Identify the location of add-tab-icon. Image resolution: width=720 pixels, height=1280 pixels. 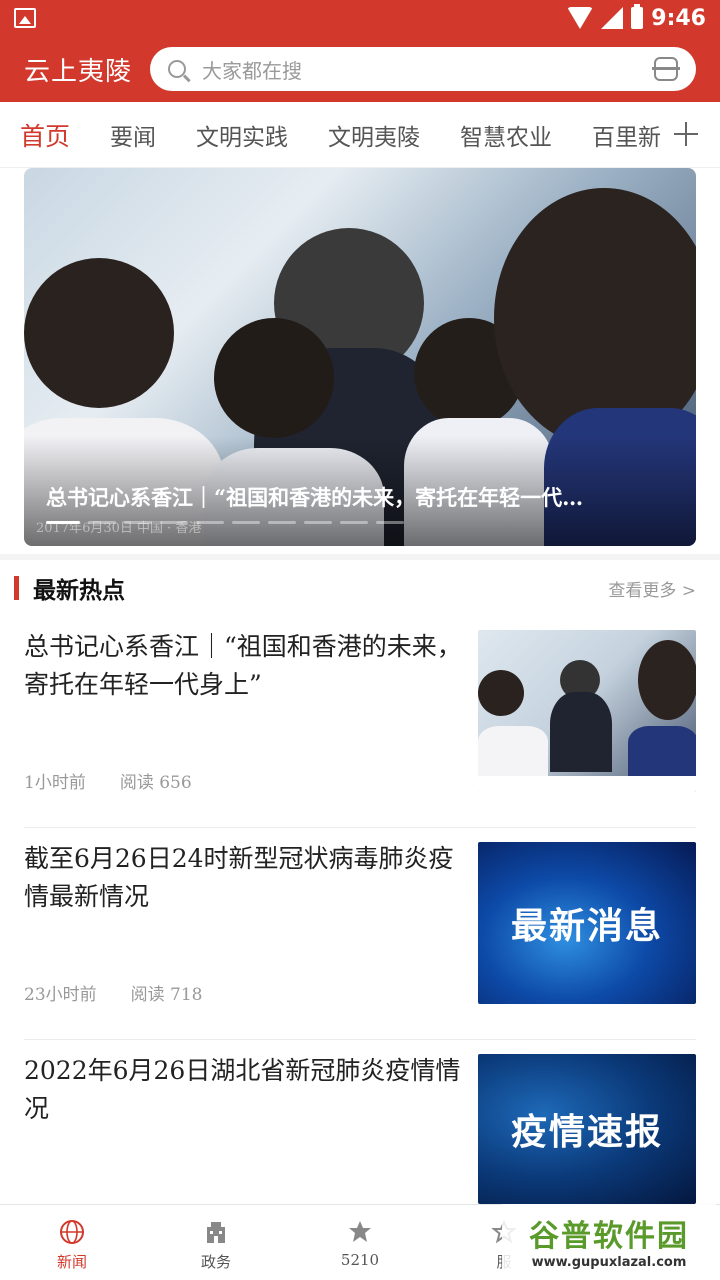
(686, 134).